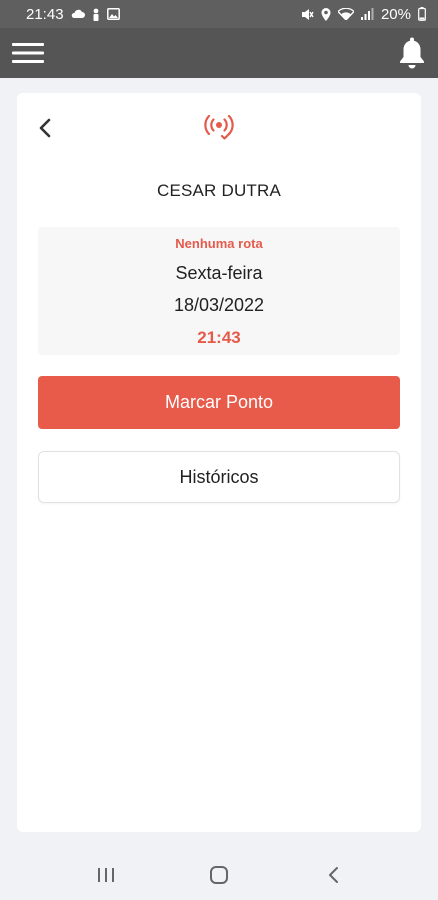  I want to click on location-icon, so click(326, 14).